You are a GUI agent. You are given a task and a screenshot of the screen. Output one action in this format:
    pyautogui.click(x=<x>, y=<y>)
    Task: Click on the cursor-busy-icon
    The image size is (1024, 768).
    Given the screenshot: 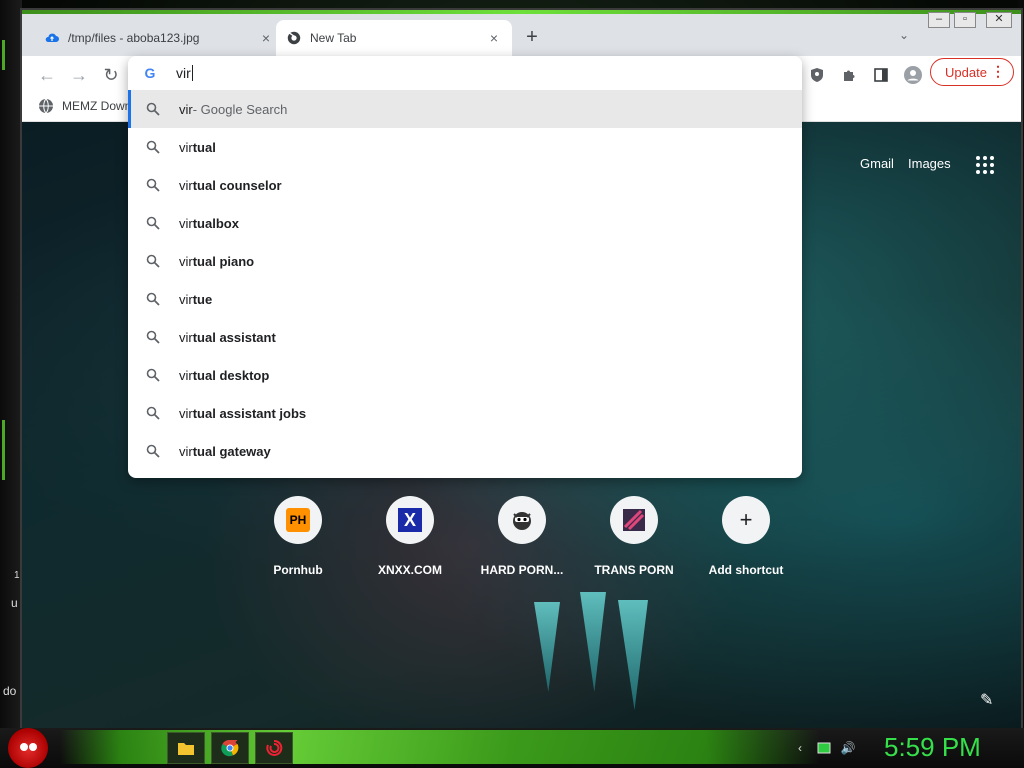 What is the action you would take?
    pyautogui.click(x=294, y=38)
    